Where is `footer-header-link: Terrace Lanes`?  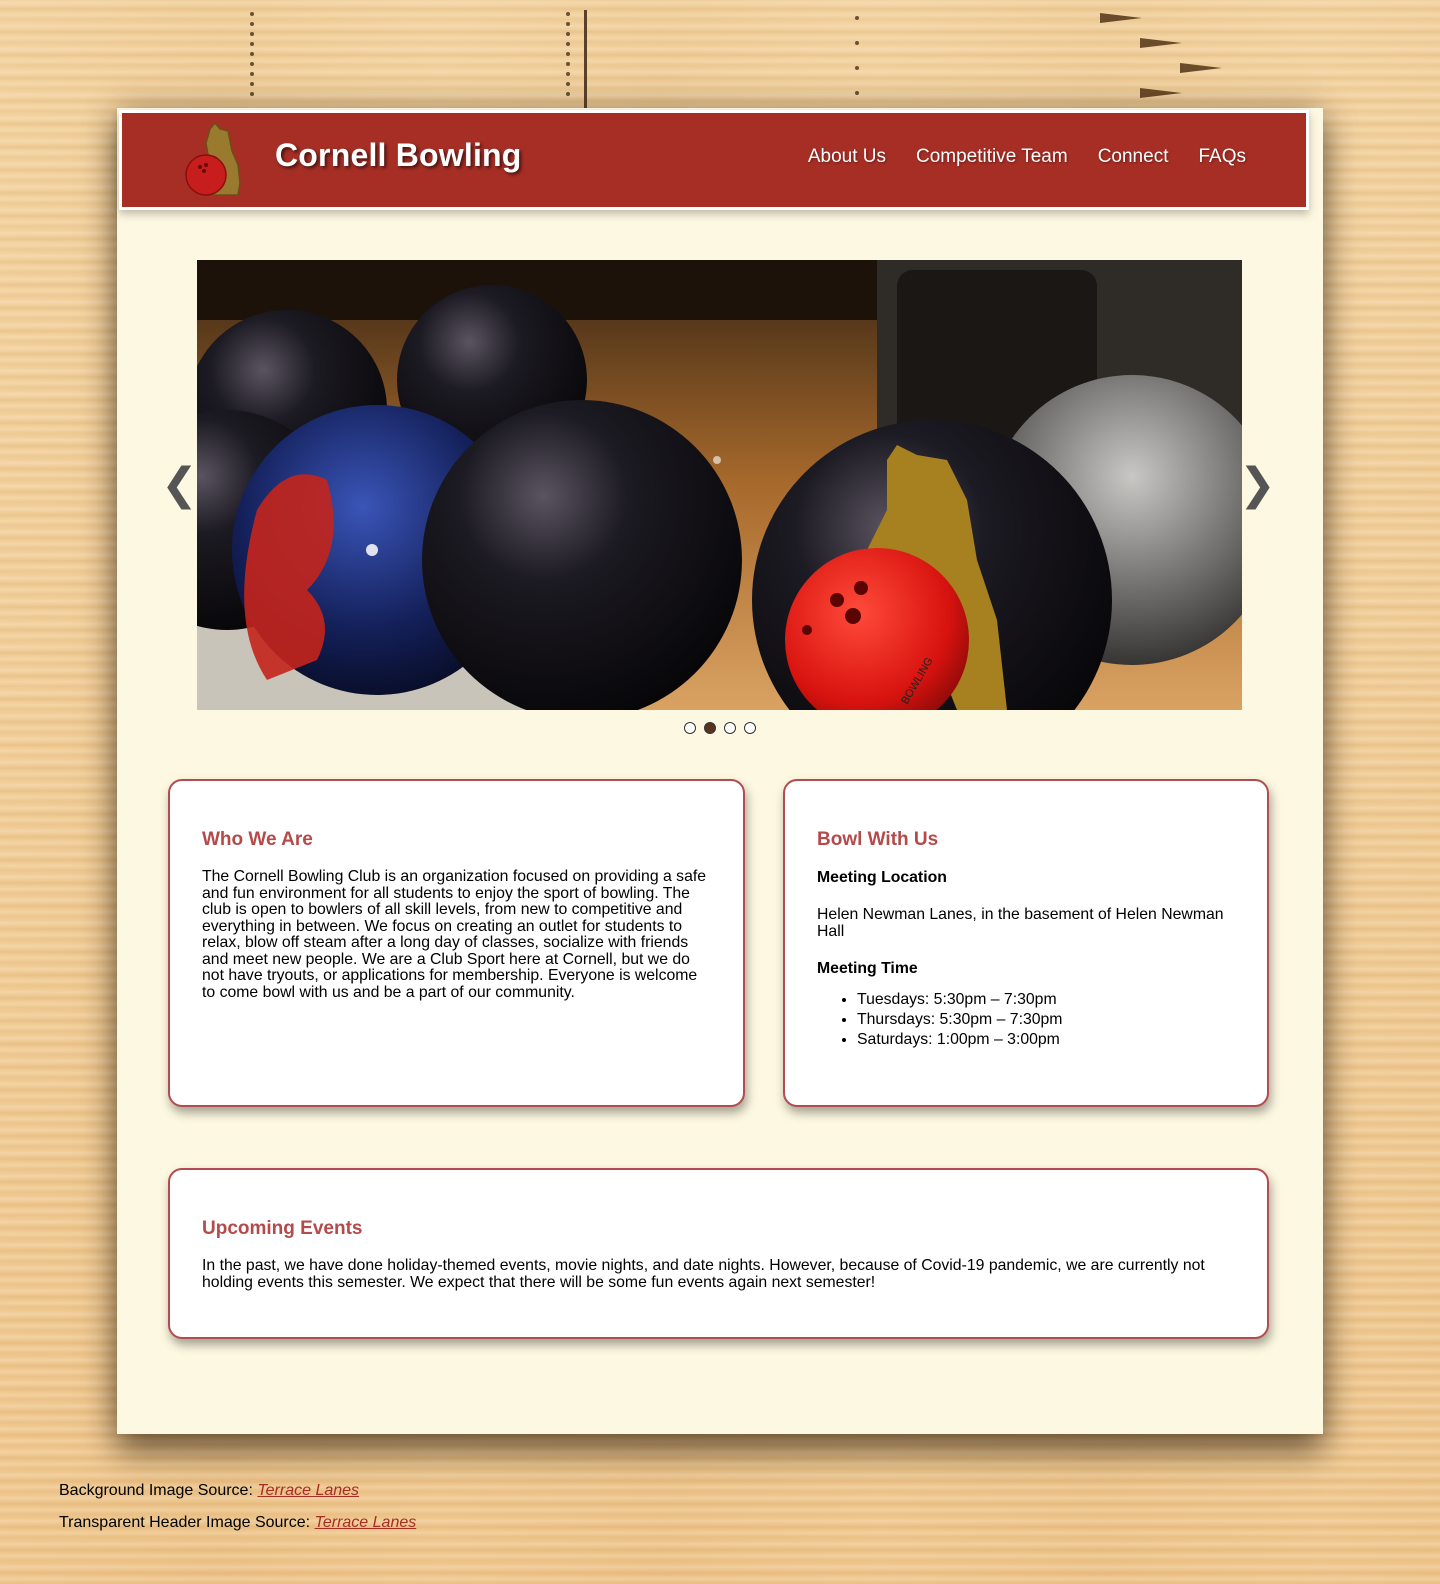 footer-header-link: Terrace Lanes is located at coordinates (366, 1522).